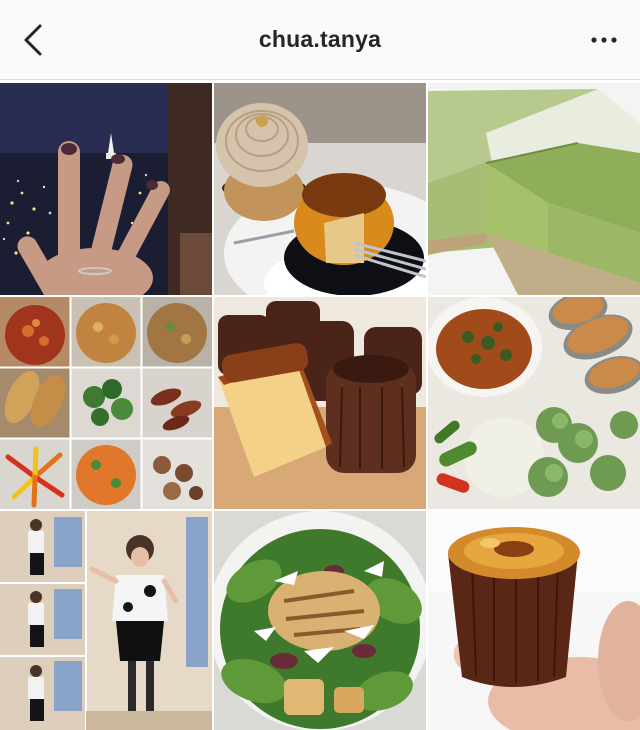 Image resolution: width=640 pixels, height=730 pixels. I want to click on post-curry-vegetables, so click(534, 403).